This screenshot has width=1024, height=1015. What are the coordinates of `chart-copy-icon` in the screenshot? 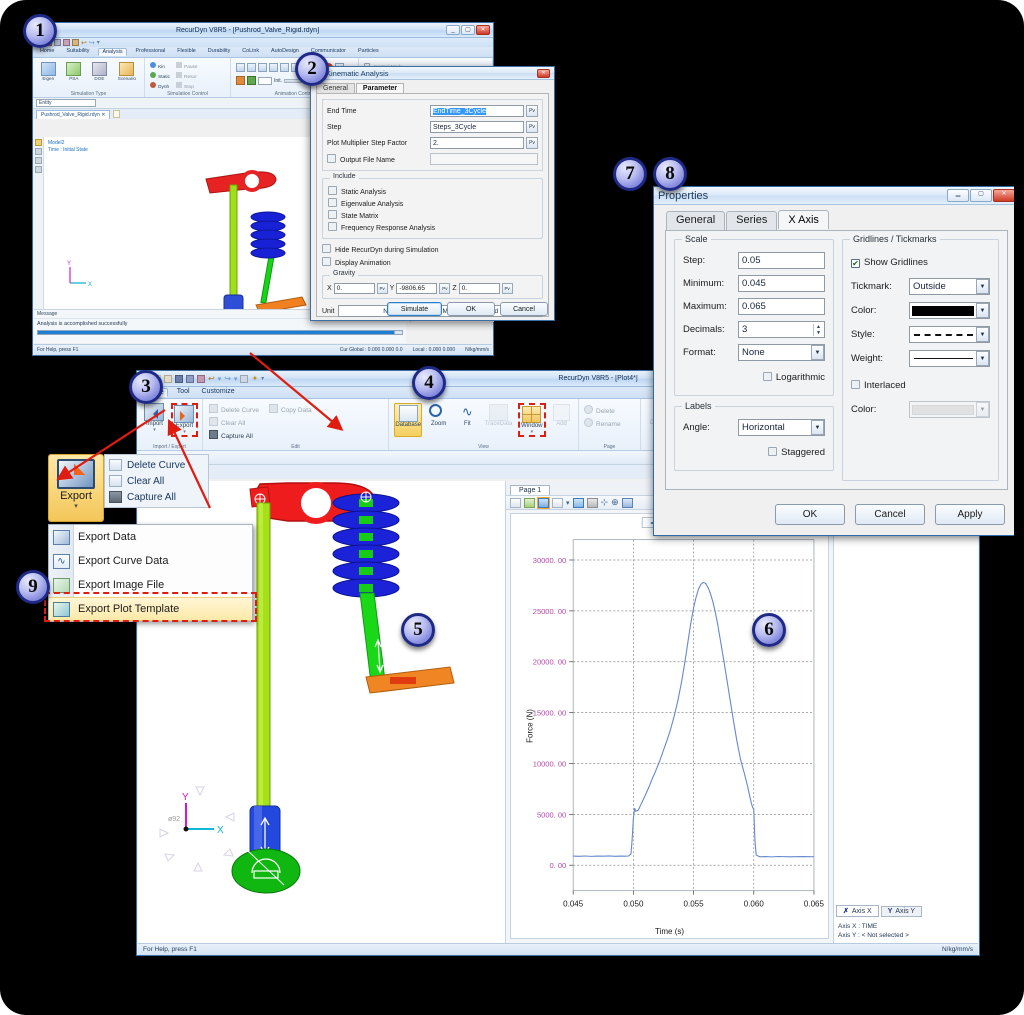 It's located at (515, 502).